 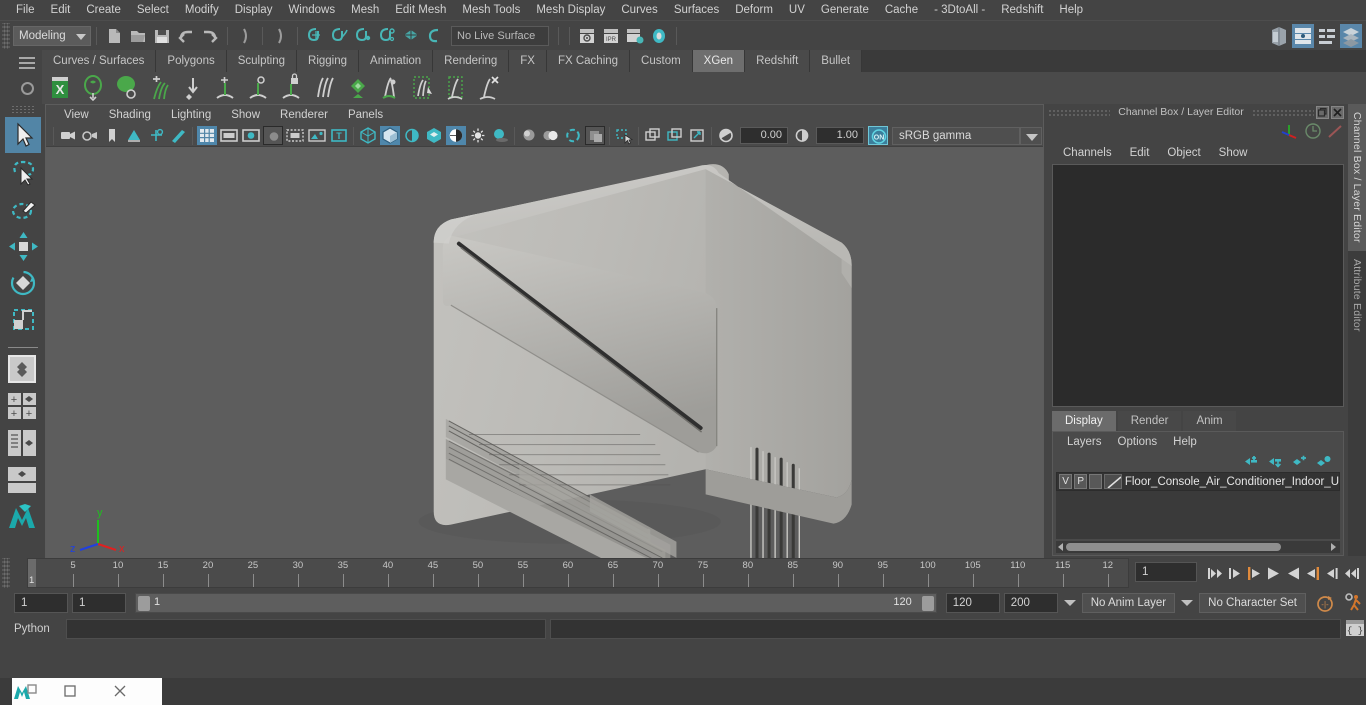 I want to click on new-scene-icon, so click(x=114, y=36).